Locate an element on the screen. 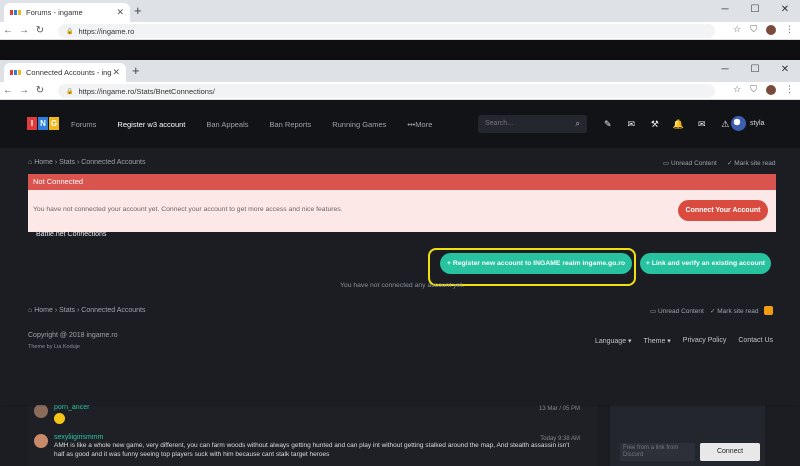  front-tab-bar: Connected Accounts - ingame ✕ + ─ ☐ ✕ is located at coordinates (400, 71).